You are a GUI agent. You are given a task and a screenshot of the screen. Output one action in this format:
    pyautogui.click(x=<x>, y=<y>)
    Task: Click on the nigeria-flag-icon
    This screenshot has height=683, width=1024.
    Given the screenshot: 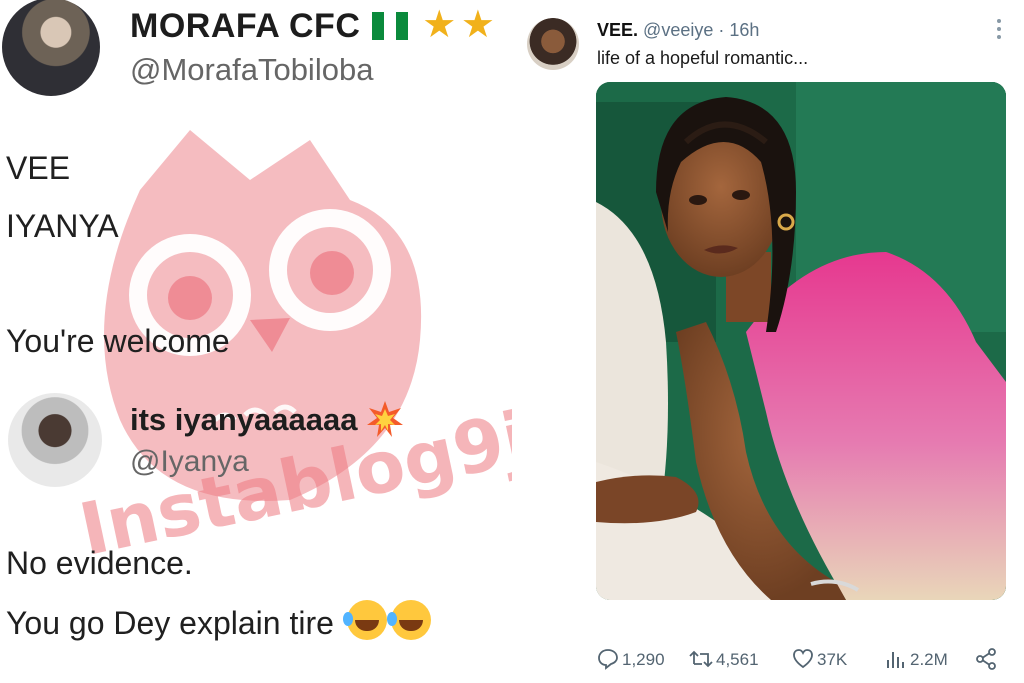 What is the action you would take?
    pyautogui.click(x=390, y=26)
    